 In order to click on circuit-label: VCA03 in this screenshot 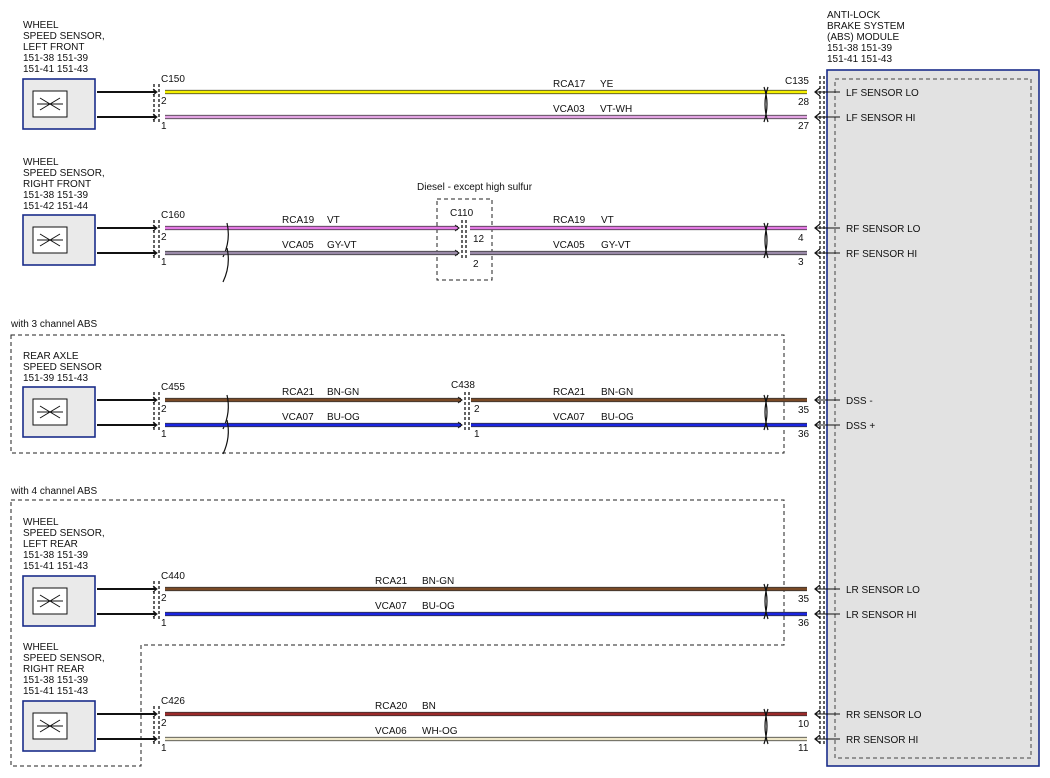, I will do `click(569, 109)`.